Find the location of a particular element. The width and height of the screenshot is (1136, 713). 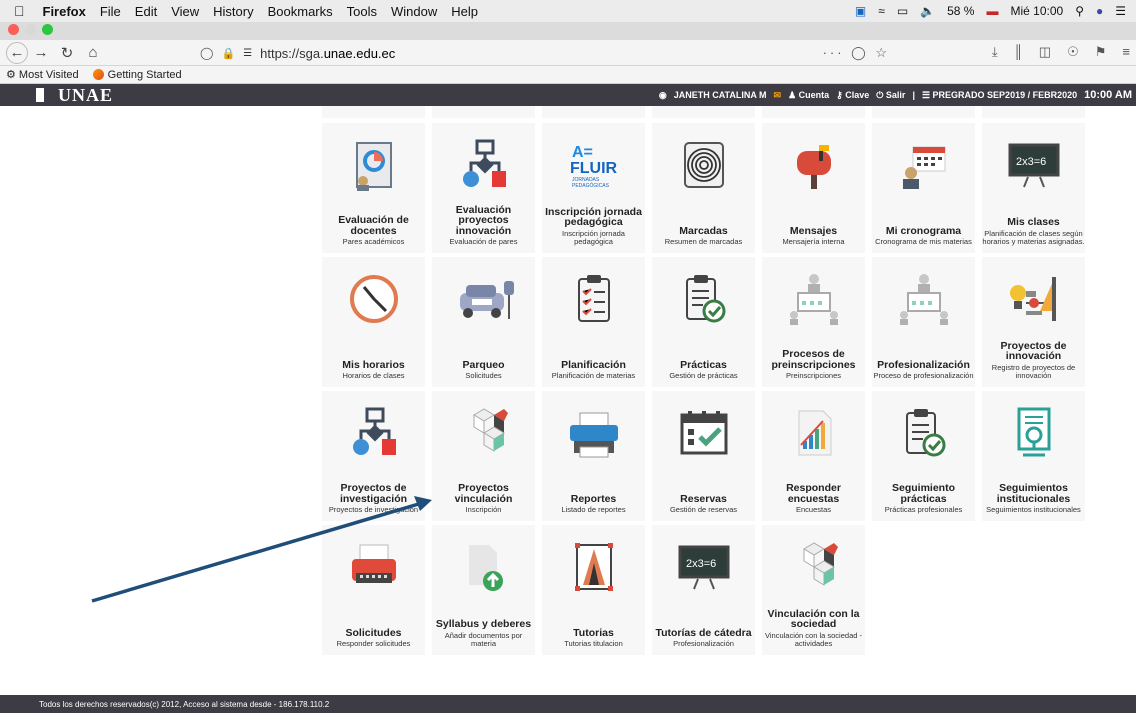

tracking-shield-icon: ◯ is located at coordinates (206, 53).